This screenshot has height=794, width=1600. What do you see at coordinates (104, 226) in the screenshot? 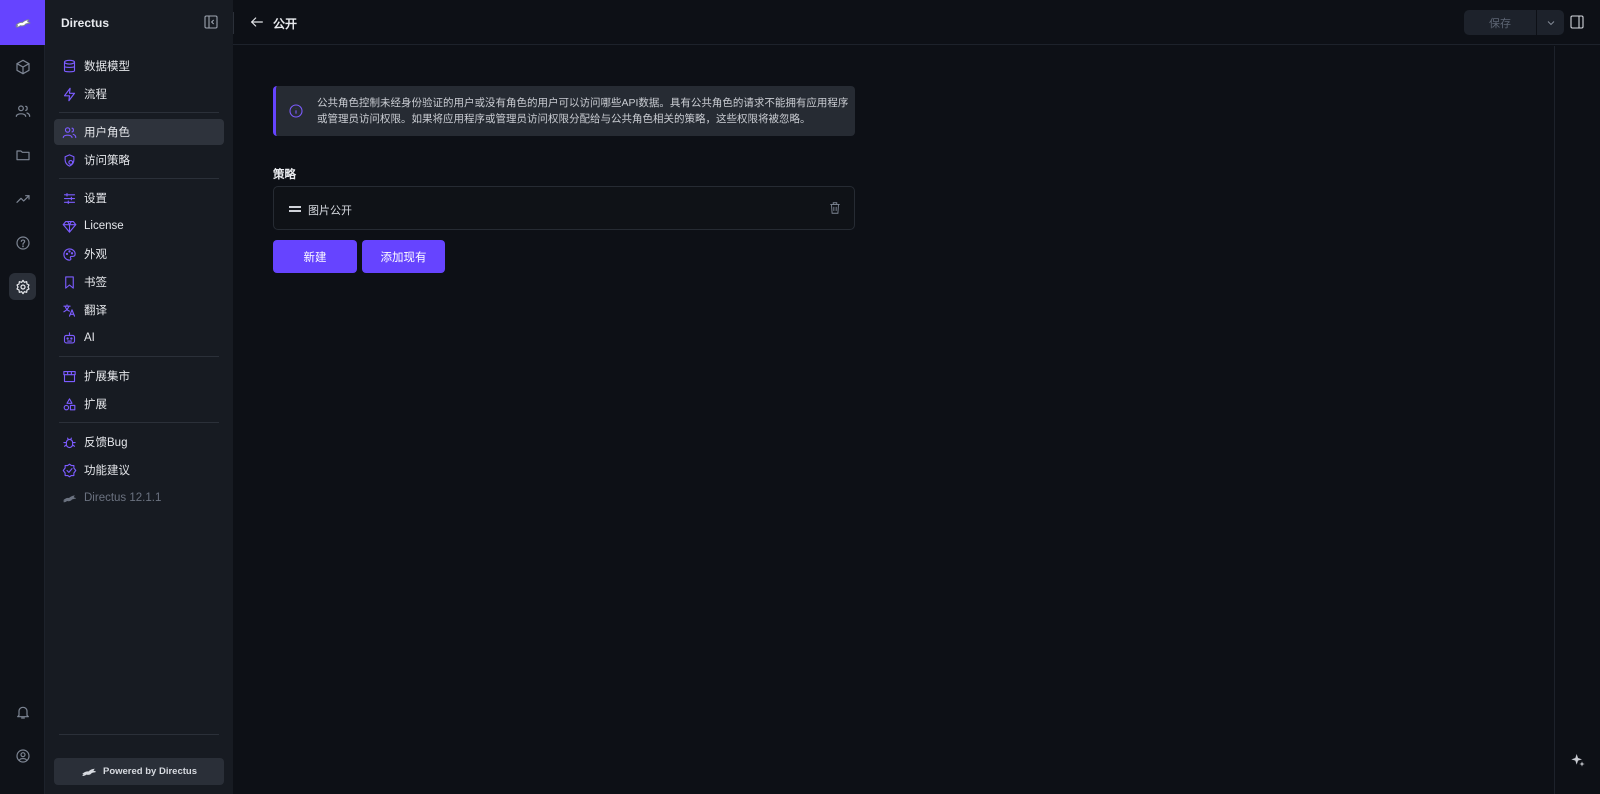
I see `nav-item-label: License` at bounding box center [104, 226].